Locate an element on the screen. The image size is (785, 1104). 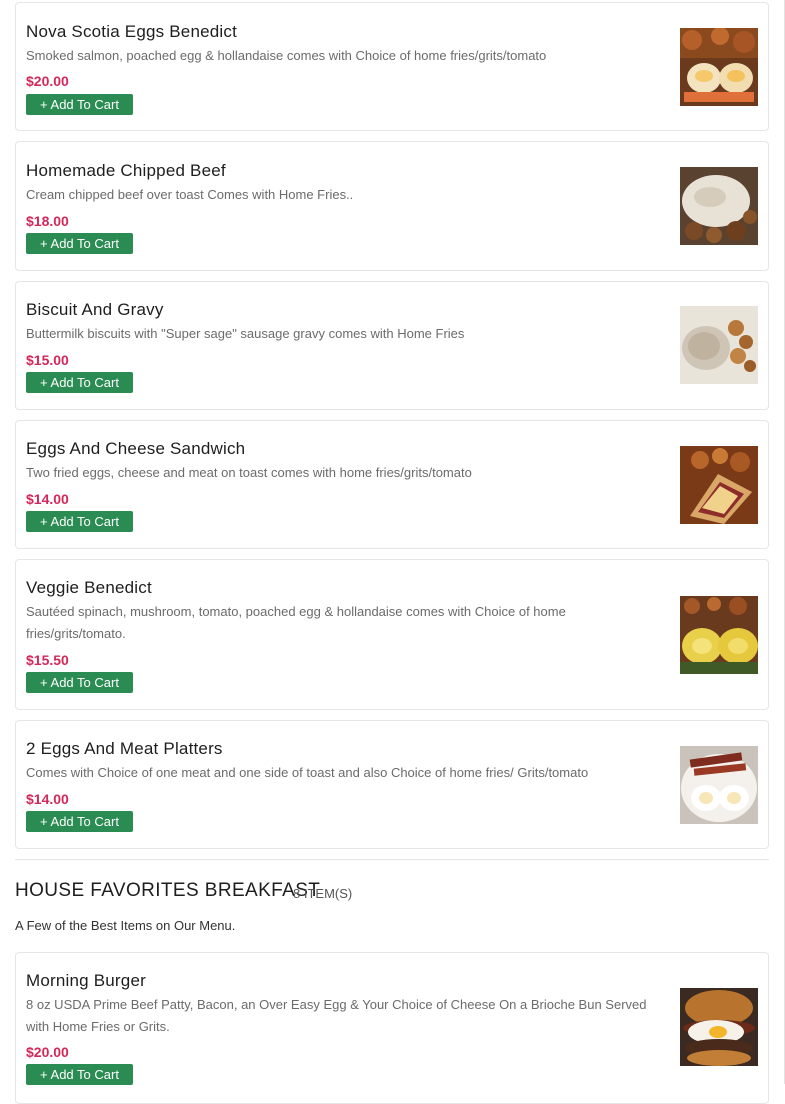
item-name: Veggie Benedict is located at coordinates (89, 587).